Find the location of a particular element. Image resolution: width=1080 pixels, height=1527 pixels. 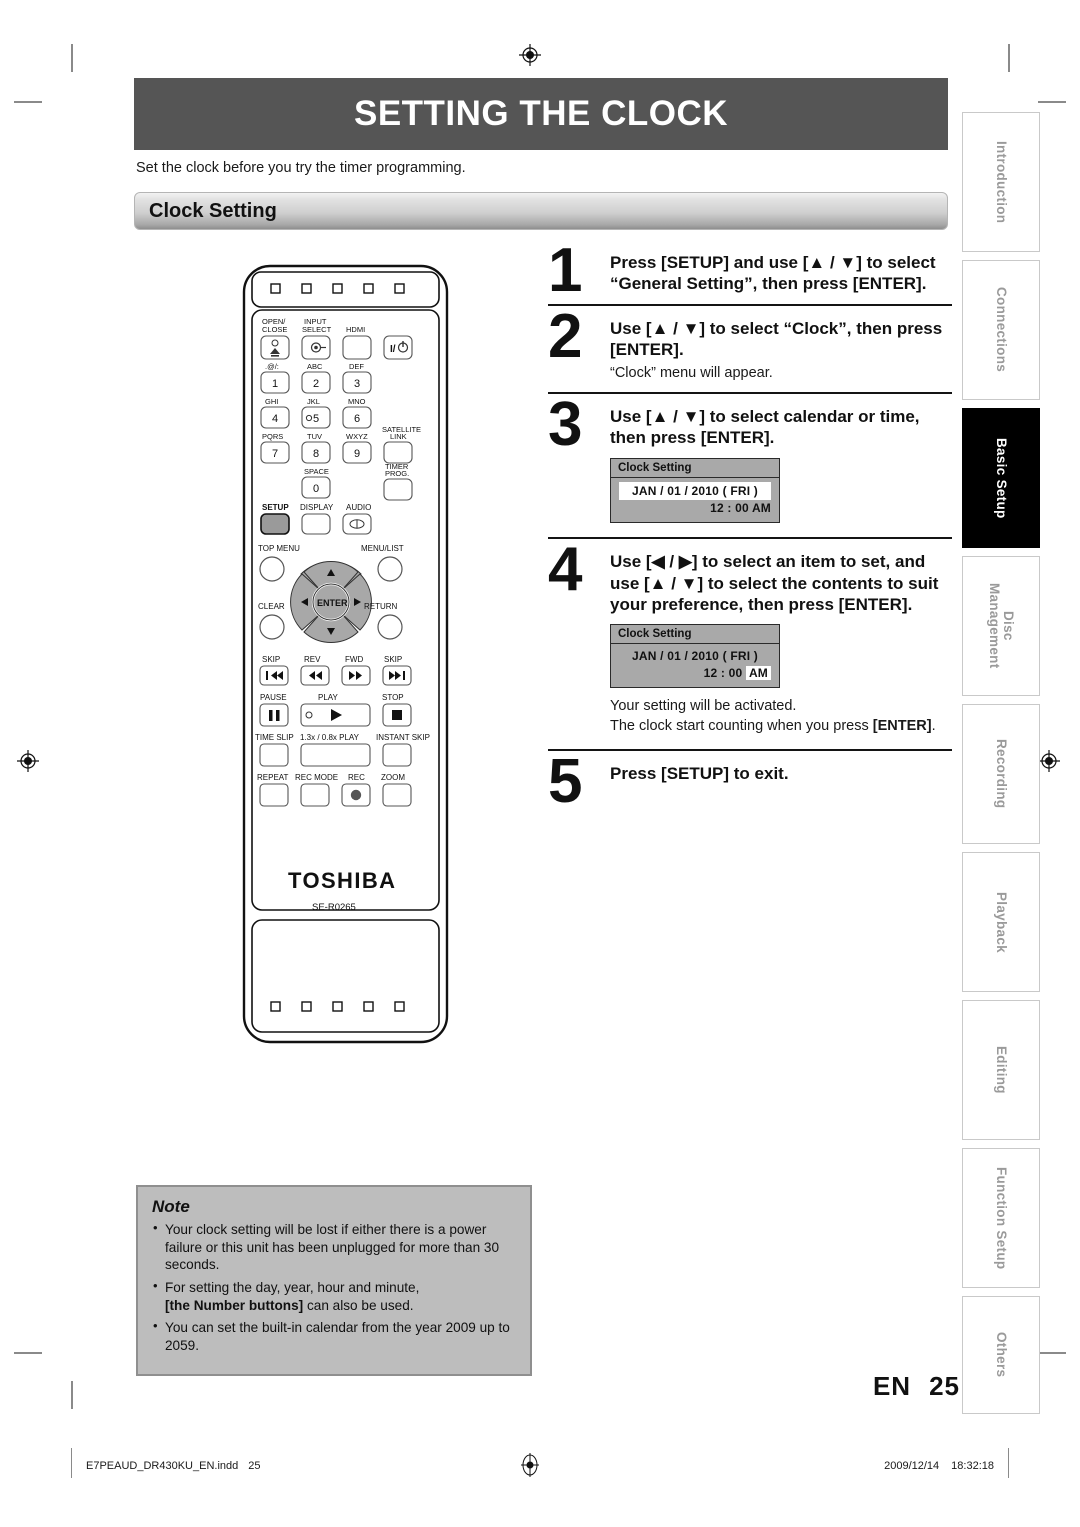

tab-recording-label: Recording is located at coordinates (1002, 774).